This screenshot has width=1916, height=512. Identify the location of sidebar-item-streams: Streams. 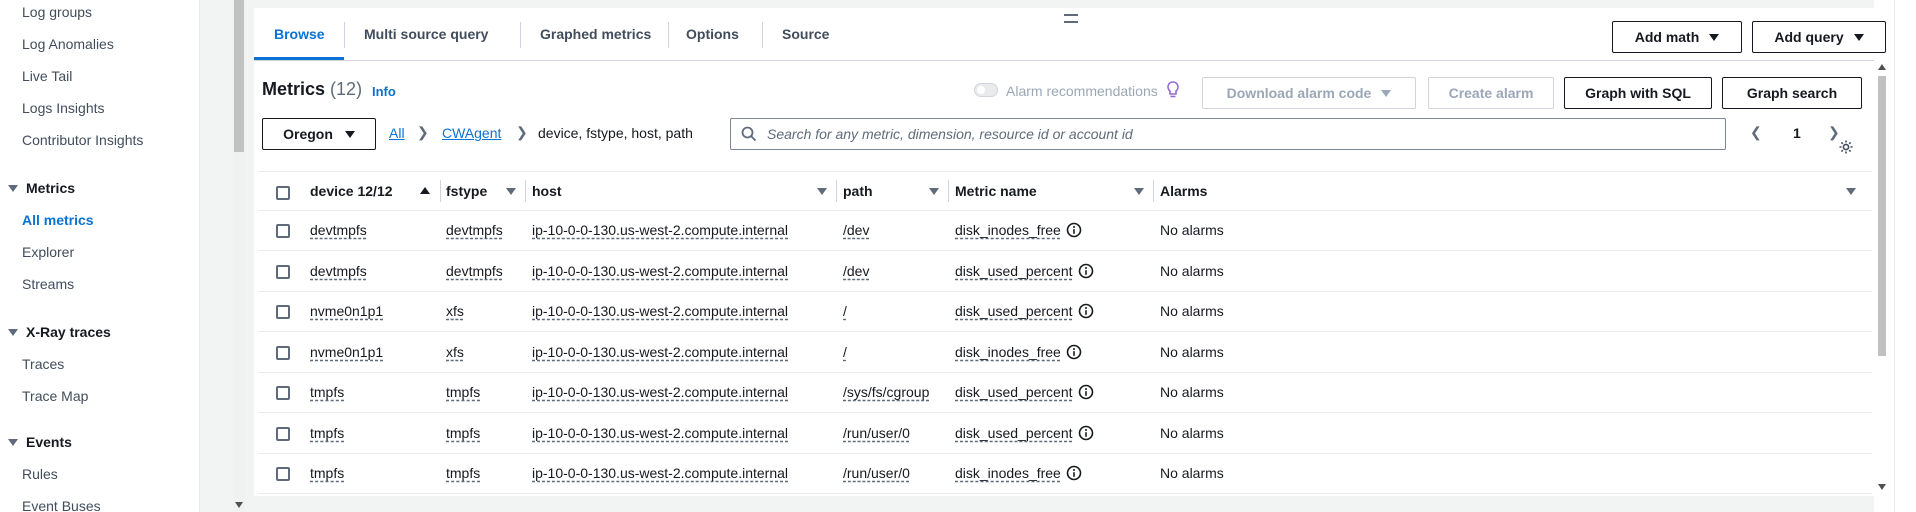
(48, 284).